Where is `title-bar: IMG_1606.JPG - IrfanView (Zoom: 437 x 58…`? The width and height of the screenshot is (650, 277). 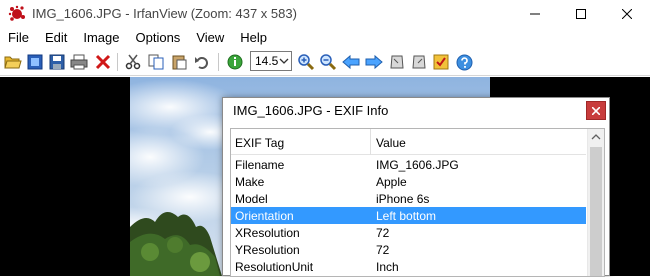
title-bar: IMG_1606.JPG - IrfanView (Zoom: 437 x 58… is located at coordinates (325, 14).